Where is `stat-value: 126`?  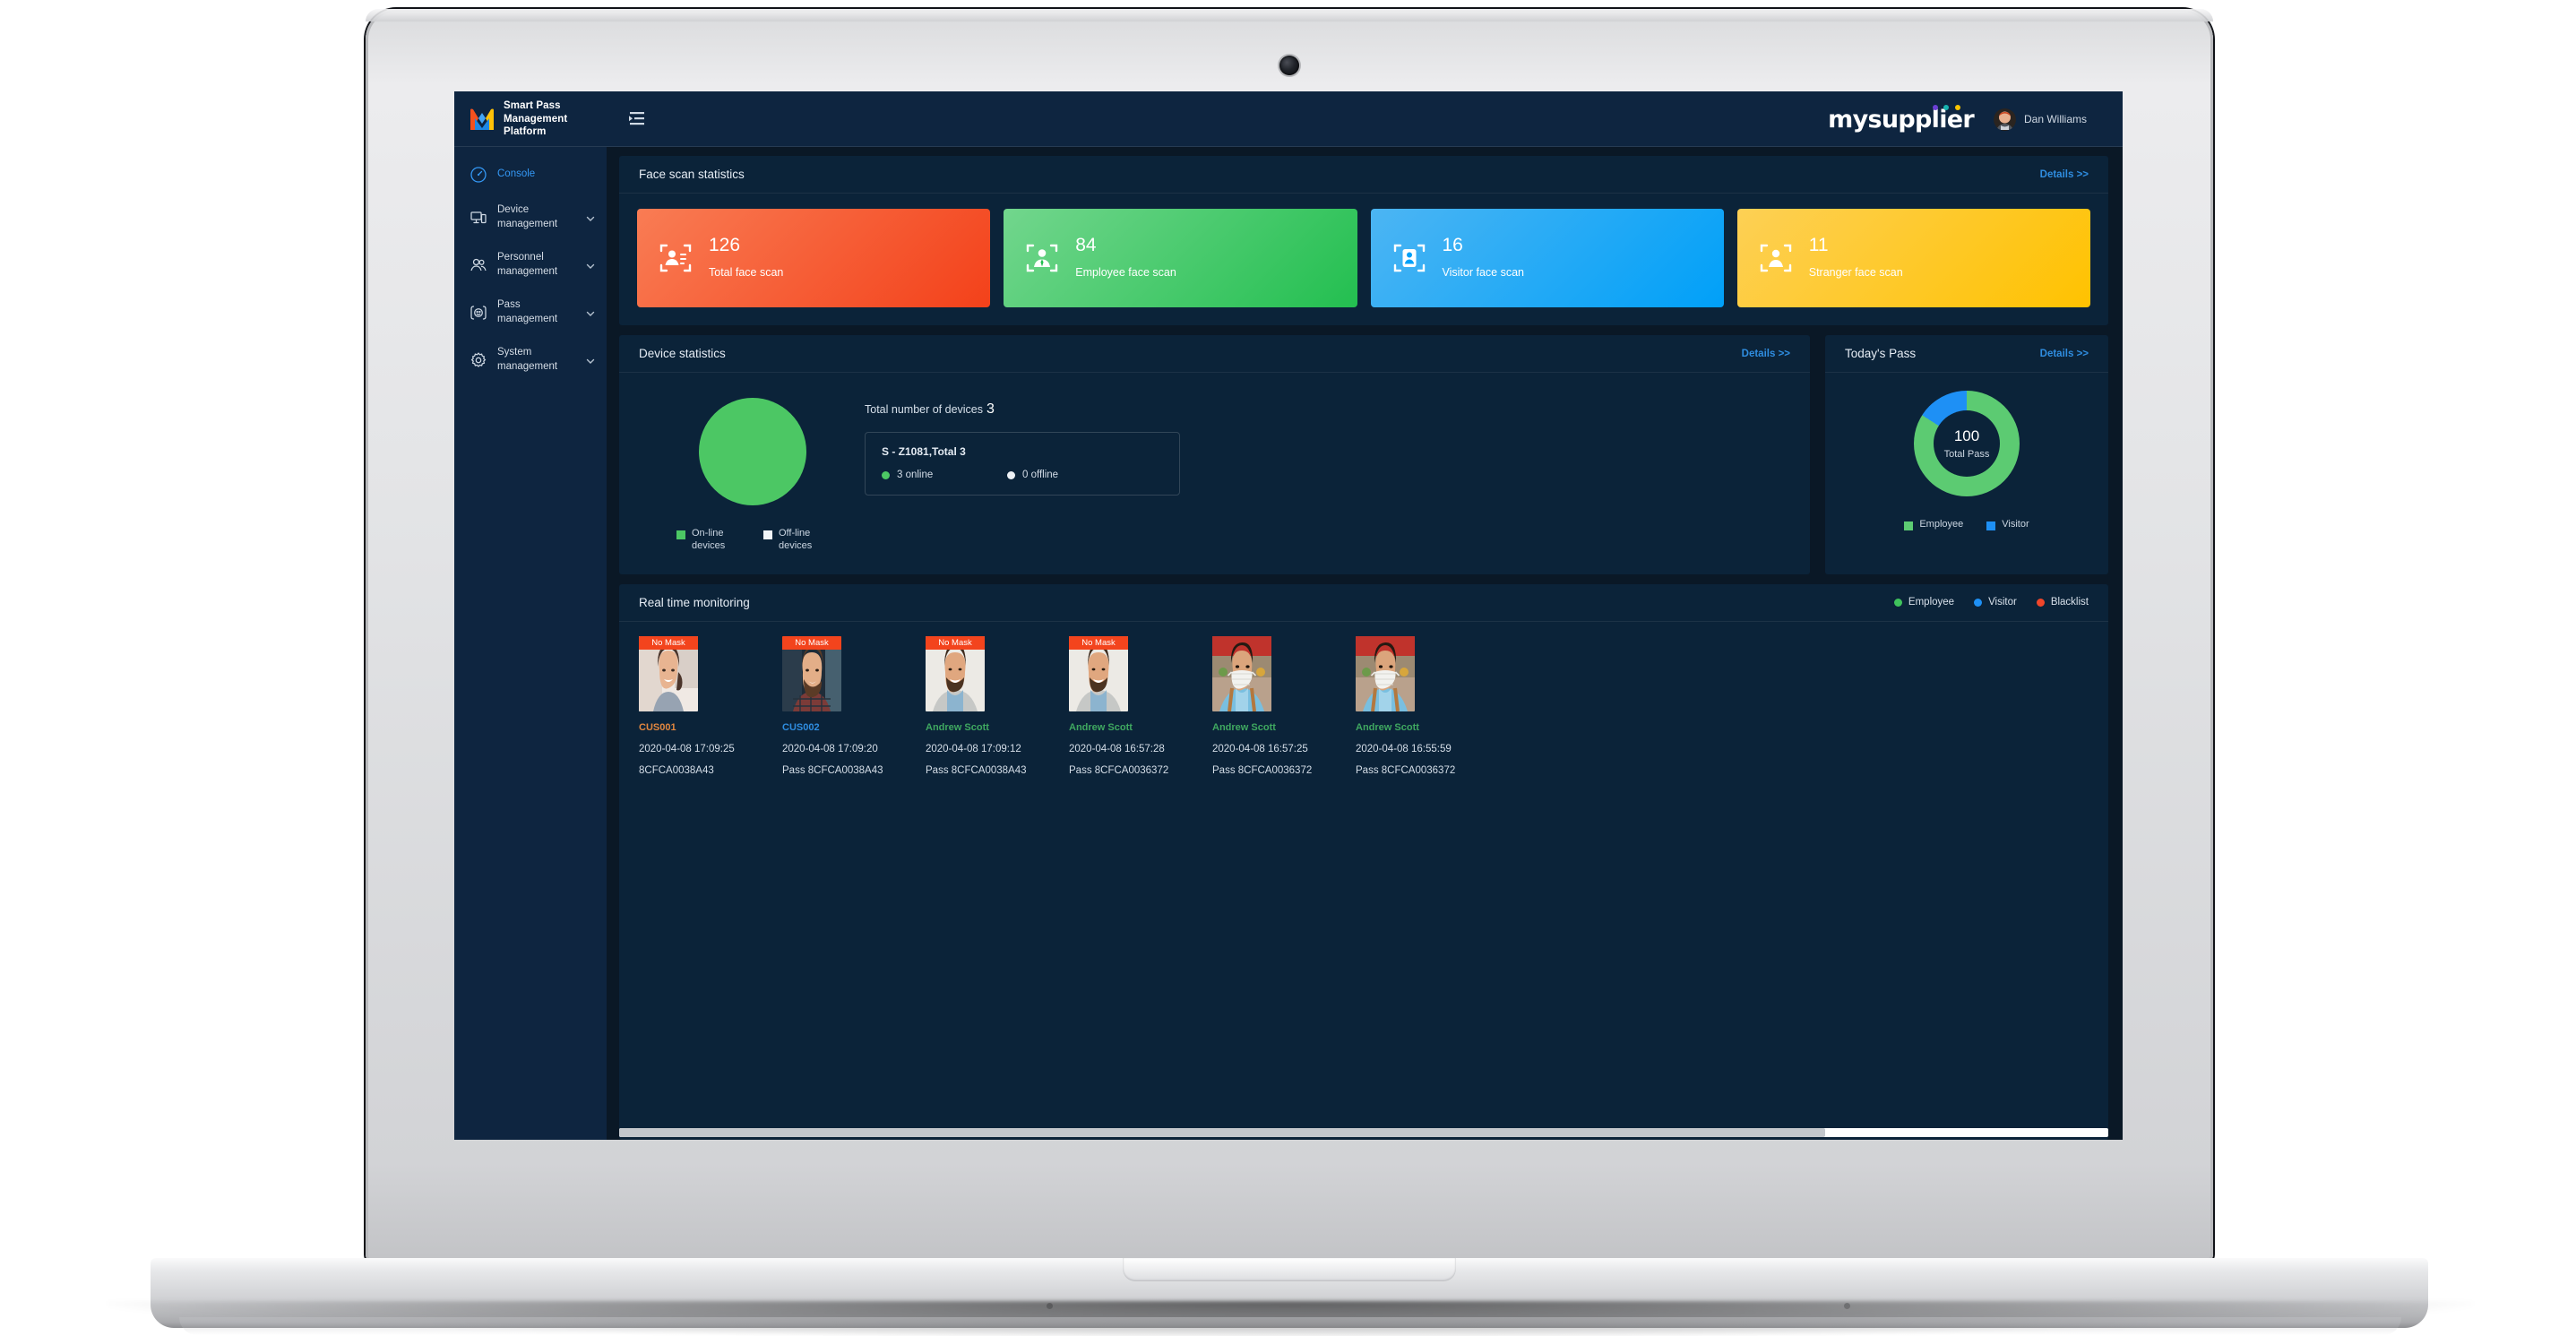 stat-value: 126 is located at coordinates (725, 245).